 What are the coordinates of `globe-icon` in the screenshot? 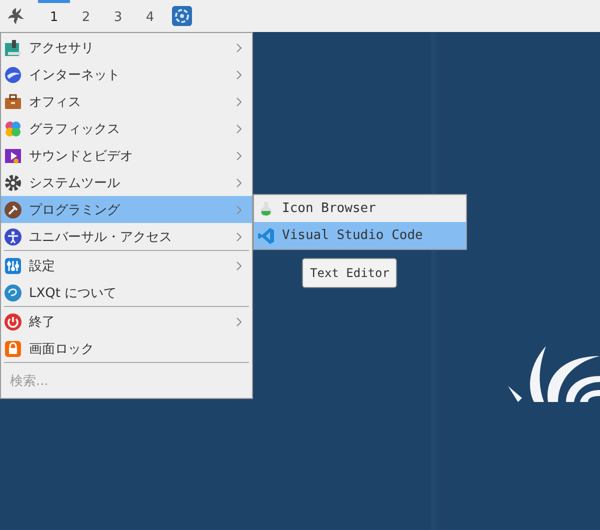 It's located at (13, 75).